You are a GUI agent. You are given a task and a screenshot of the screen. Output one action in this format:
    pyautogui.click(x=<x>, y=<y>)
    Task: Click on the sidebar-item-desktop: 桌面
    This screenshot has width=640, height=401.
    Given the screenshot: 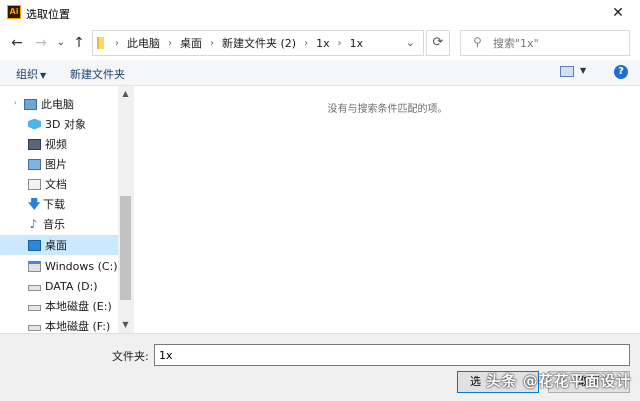 What is the action you would take?
    pyautogui.click(x=59, y=245)
    